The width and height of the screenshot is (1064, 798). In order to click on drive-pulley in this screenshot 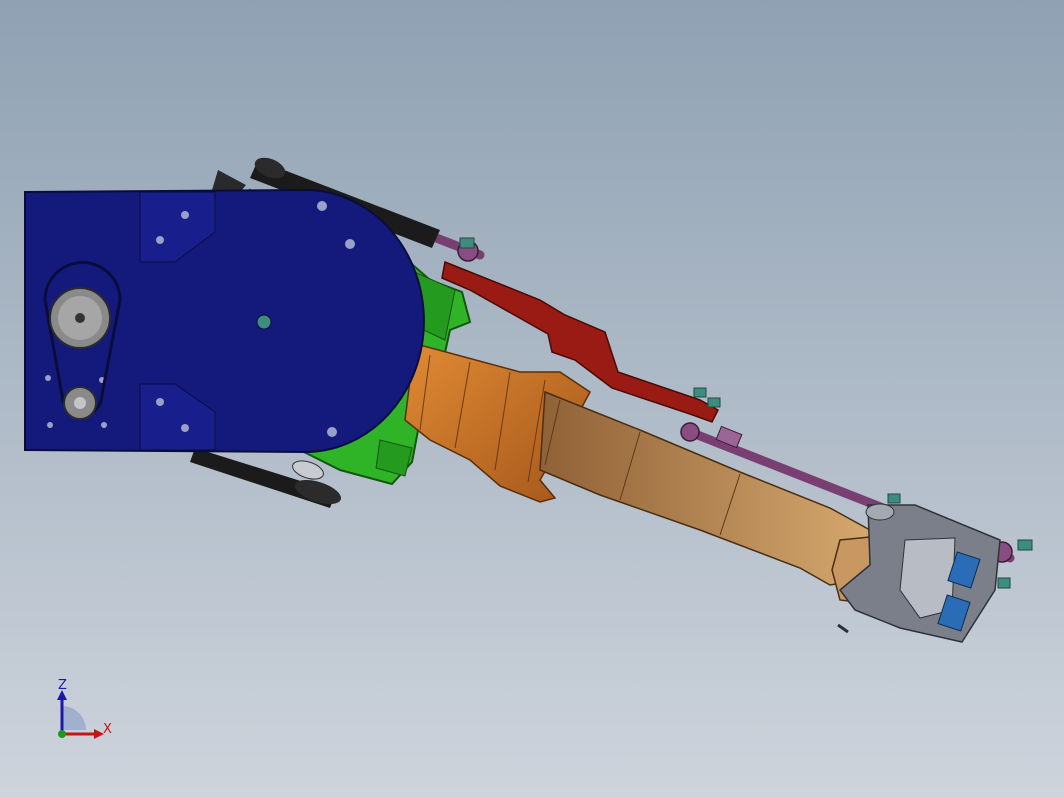, I will do `click(80, 318)`.